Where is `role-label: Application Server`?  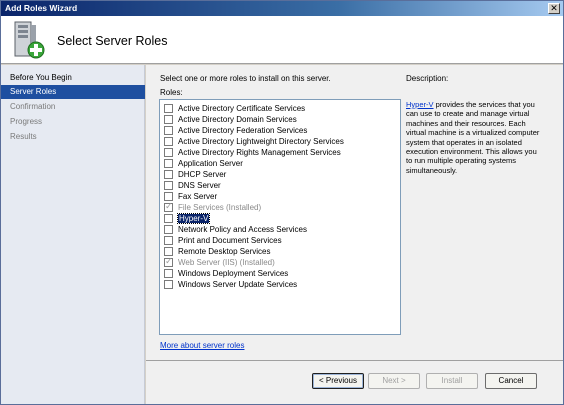
role-label: Application Server is located at coordinates (210, 163).